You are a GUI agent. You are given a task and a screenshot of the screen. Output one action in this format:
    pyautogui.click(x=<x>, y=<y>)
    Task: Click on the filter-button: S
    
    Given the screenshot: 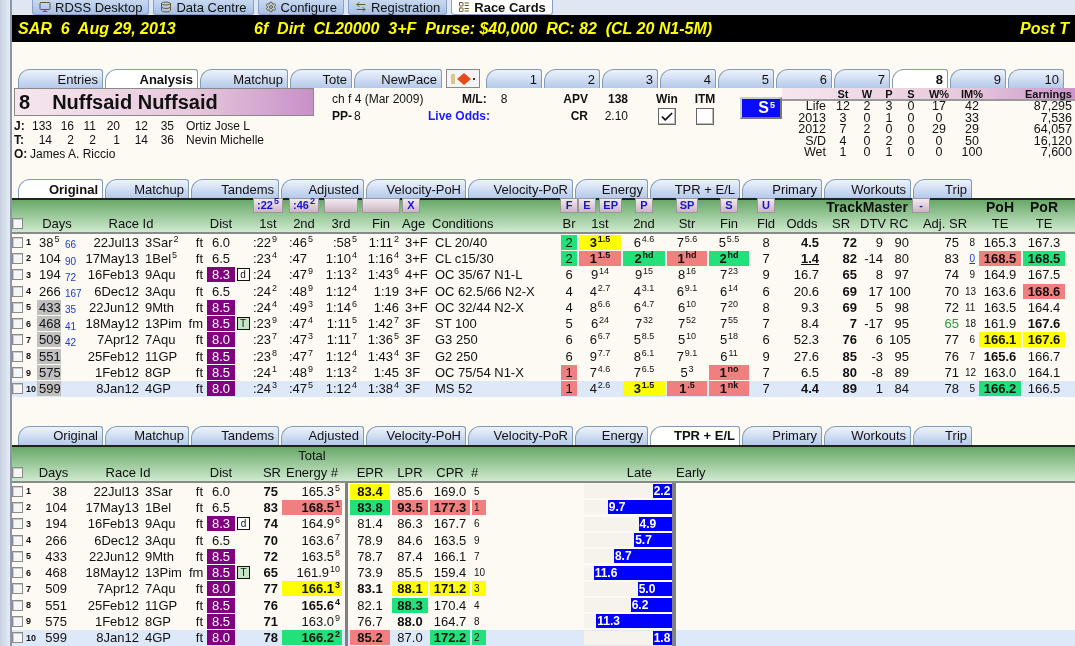 What is the action you would take?
    pyautogui.click(x=729, y=205)
    